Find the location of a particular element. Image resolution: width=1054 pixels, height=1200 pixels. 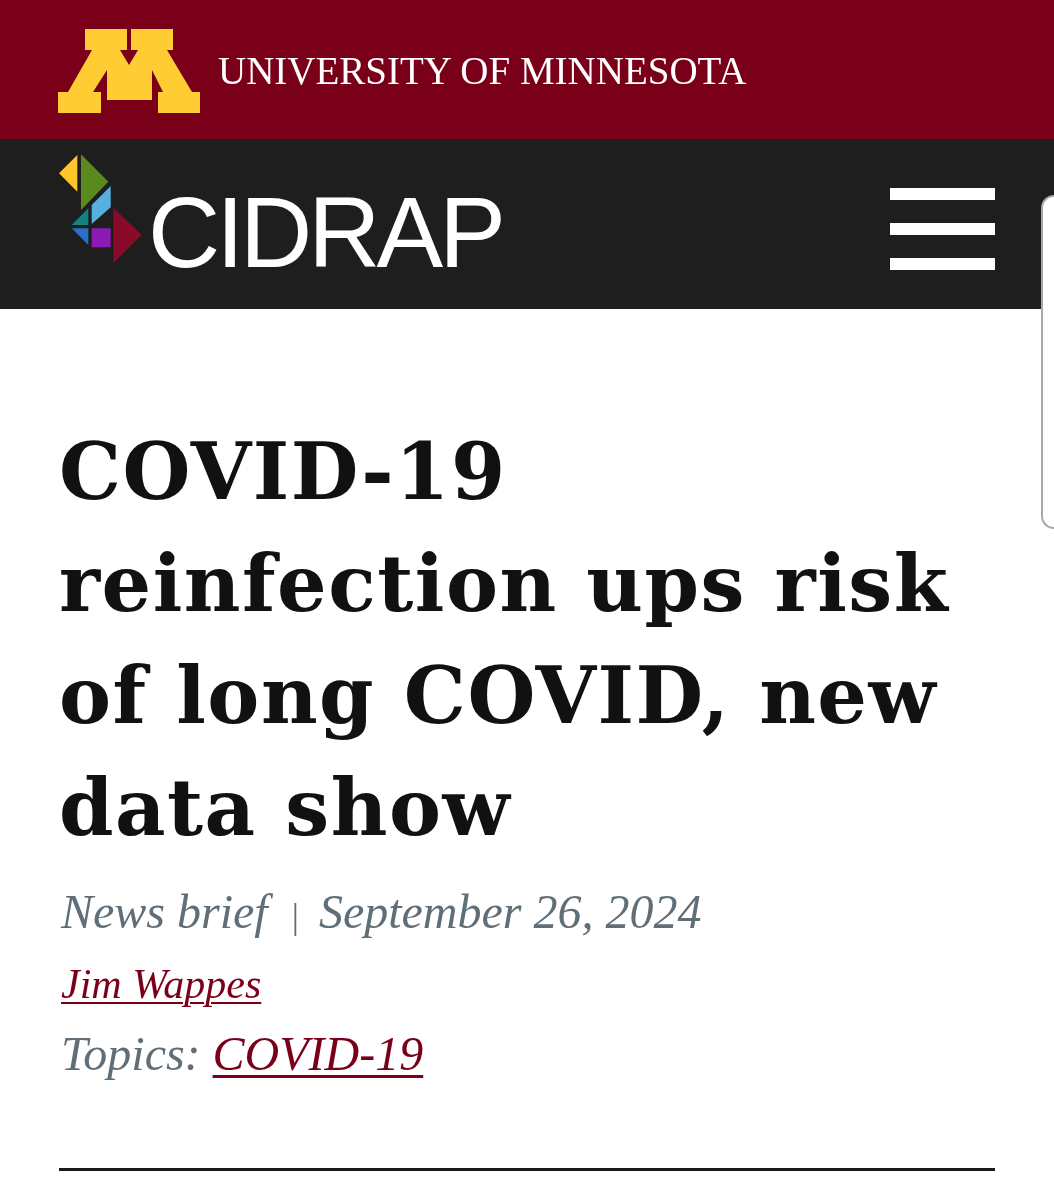

topics-label: Topics: is located at coordinates (131, 1054).